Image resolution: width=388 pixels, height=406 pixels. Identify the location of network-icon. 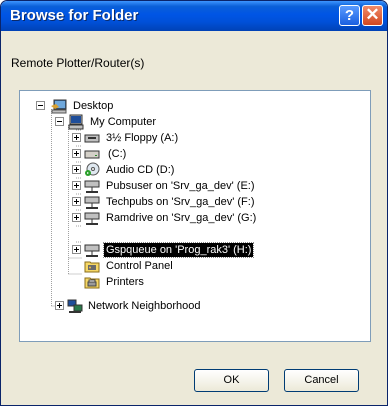
(75, 306).